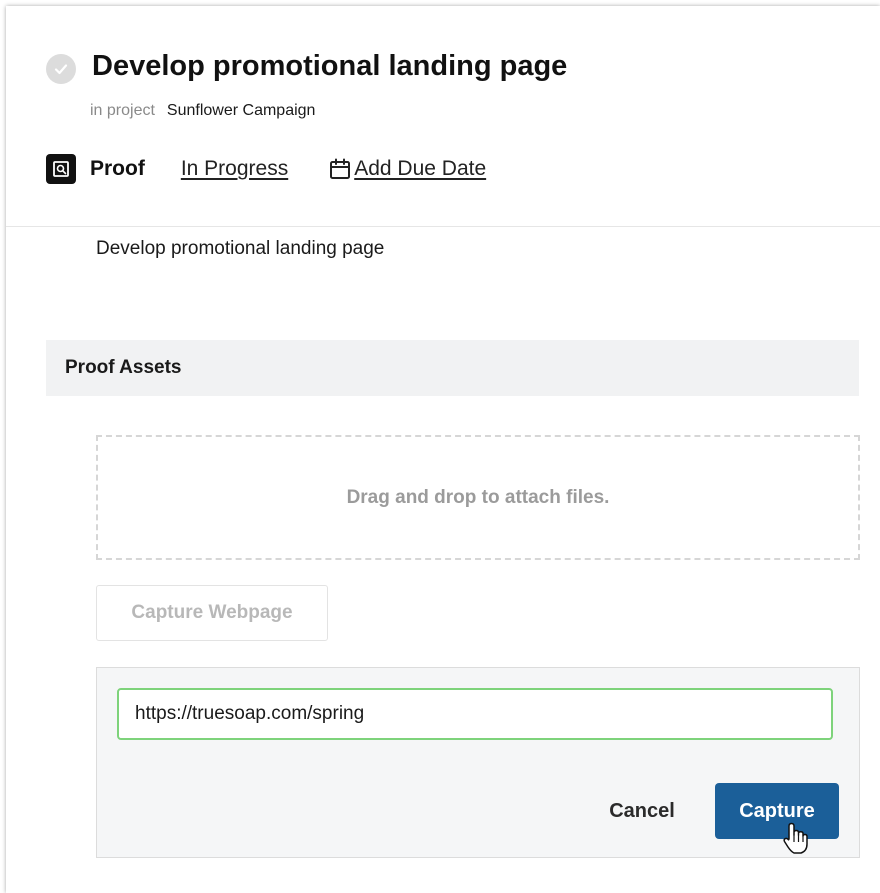  What do you see at coordinates (117, 168) in the screenshot?
I see `task-type-label: Proof` at bounding box center [117, 168].